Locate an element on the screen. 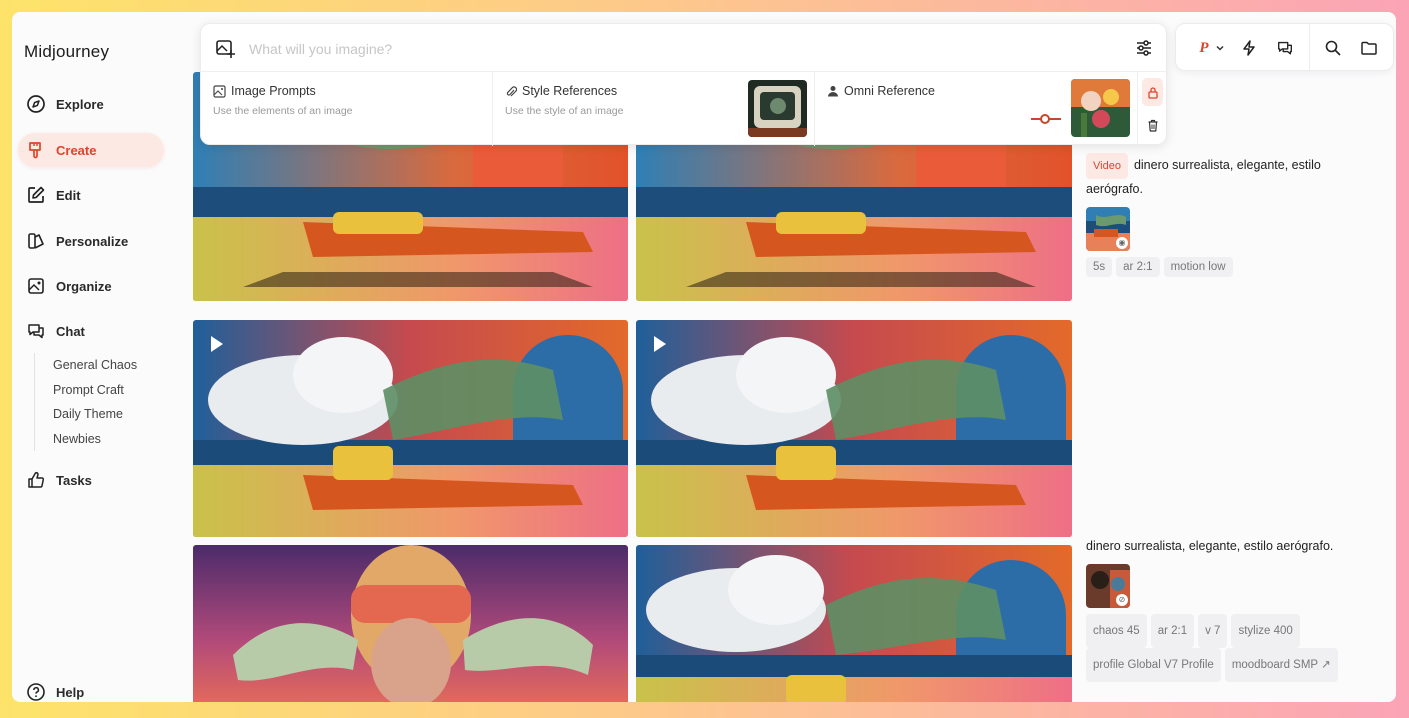  help-icon is located at coordinates (36, 692).